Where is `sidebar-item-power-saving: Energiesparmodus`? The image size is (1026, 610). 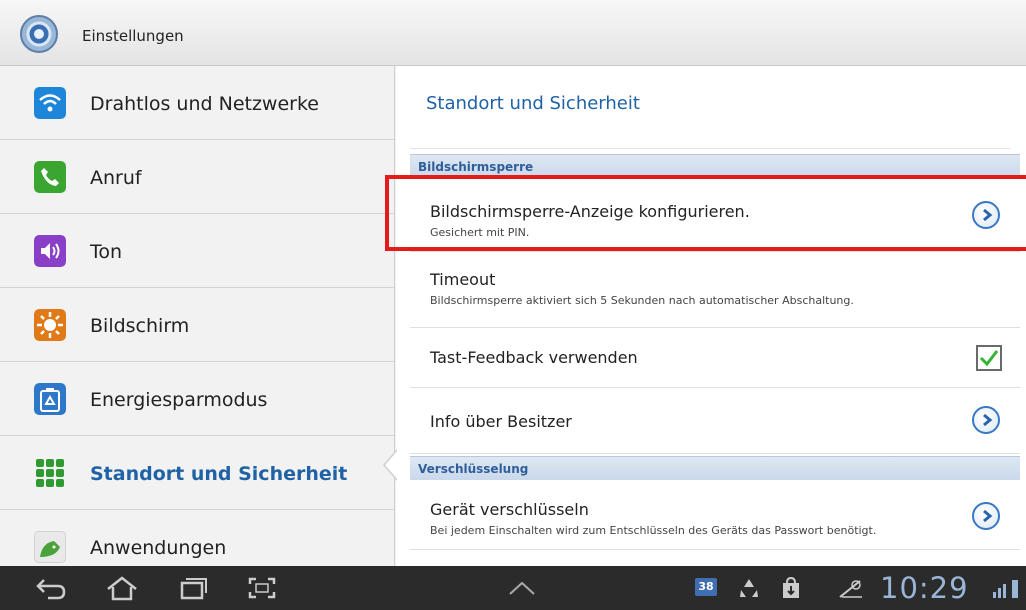 sidebar-item-power-saving: Energiesparmodus is located at coordinates (197, 399).